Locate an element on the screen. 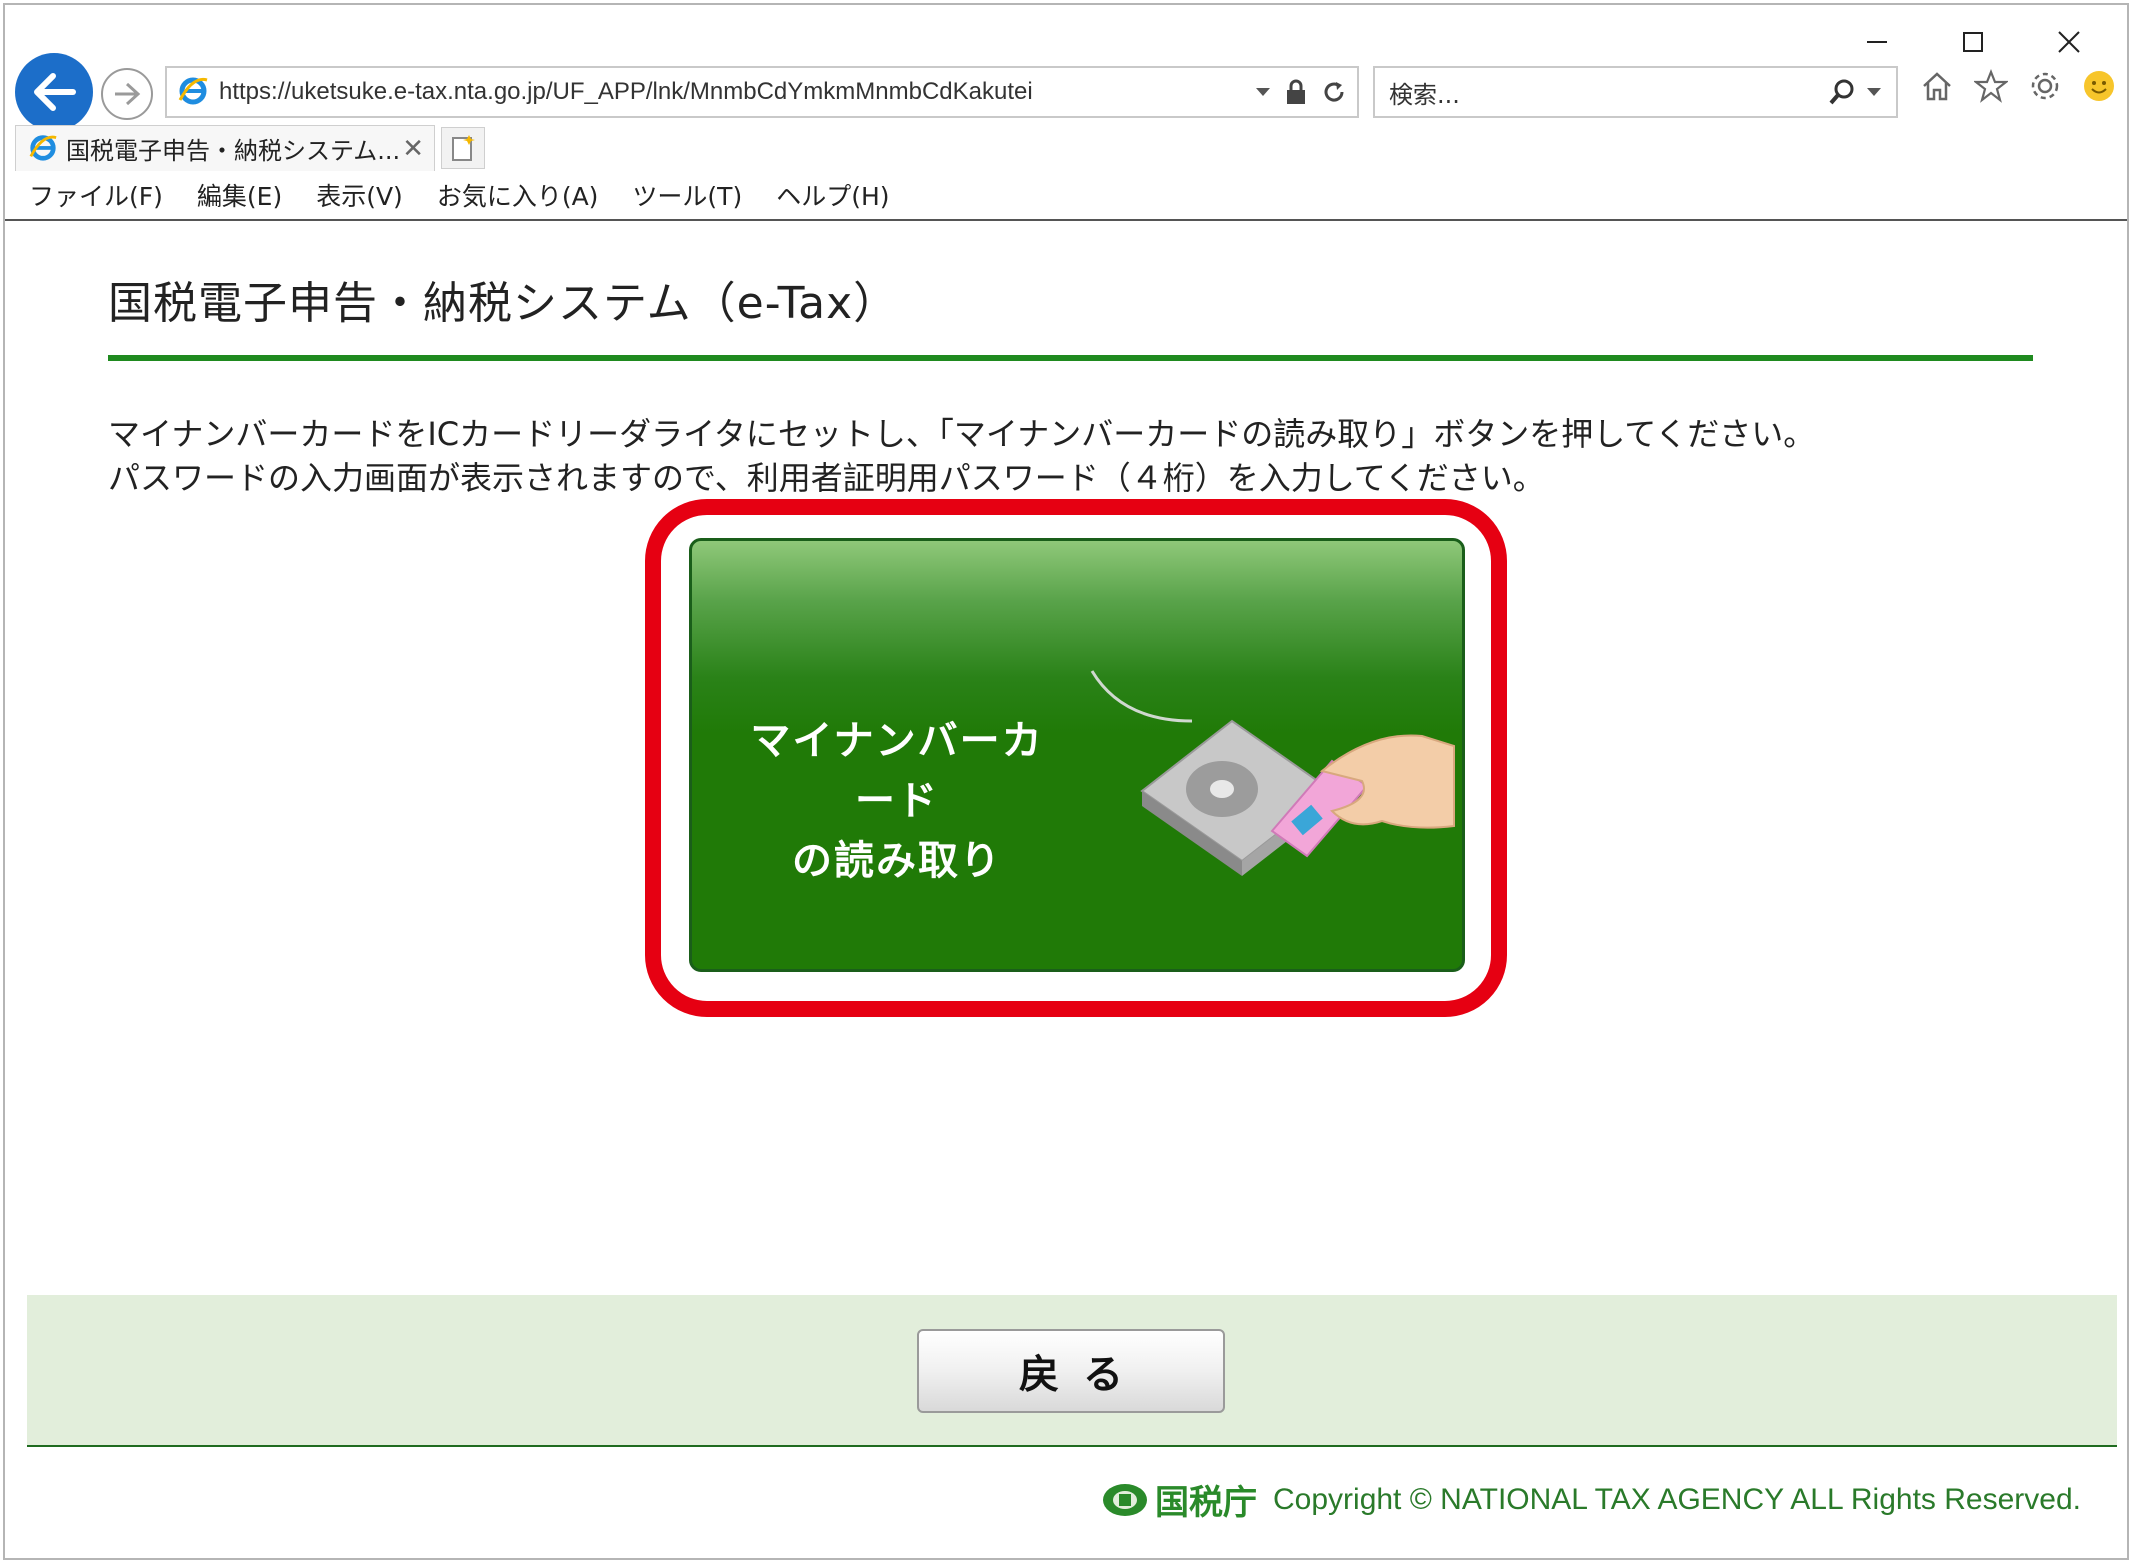 This screenshot has width=2134, height=1565. search-icon is located at coordinates (1842, 92).